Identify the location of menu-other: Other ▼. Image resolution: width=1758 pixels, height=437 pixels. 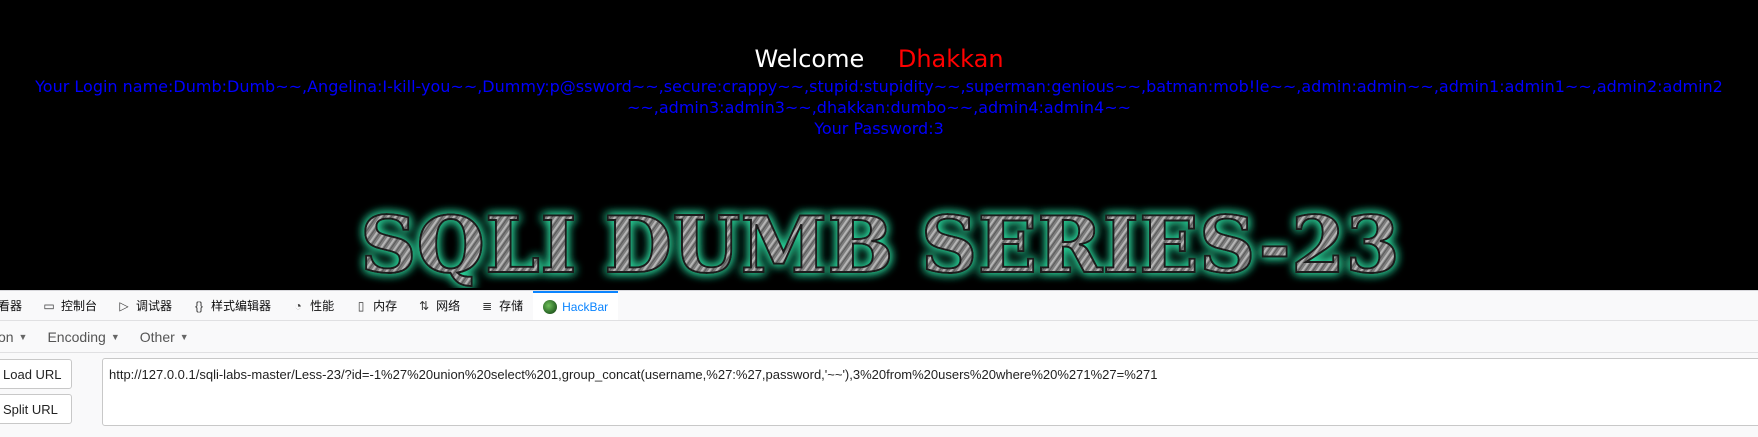
(164, 337).